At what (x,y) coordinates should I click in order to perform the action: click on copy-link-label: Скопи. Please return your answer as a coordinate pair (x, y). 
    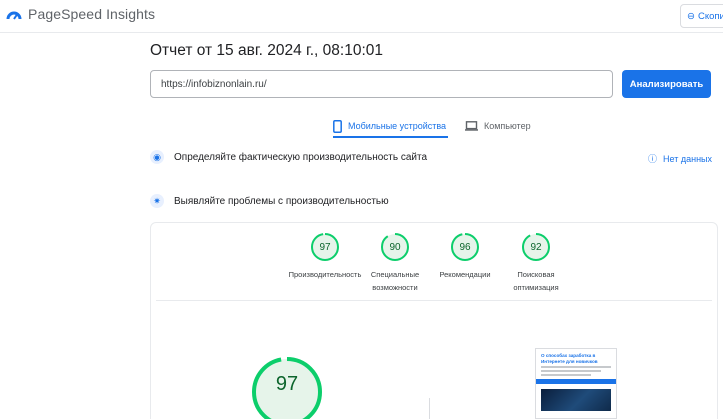
    Looking at the image, I should click on (710, 16).